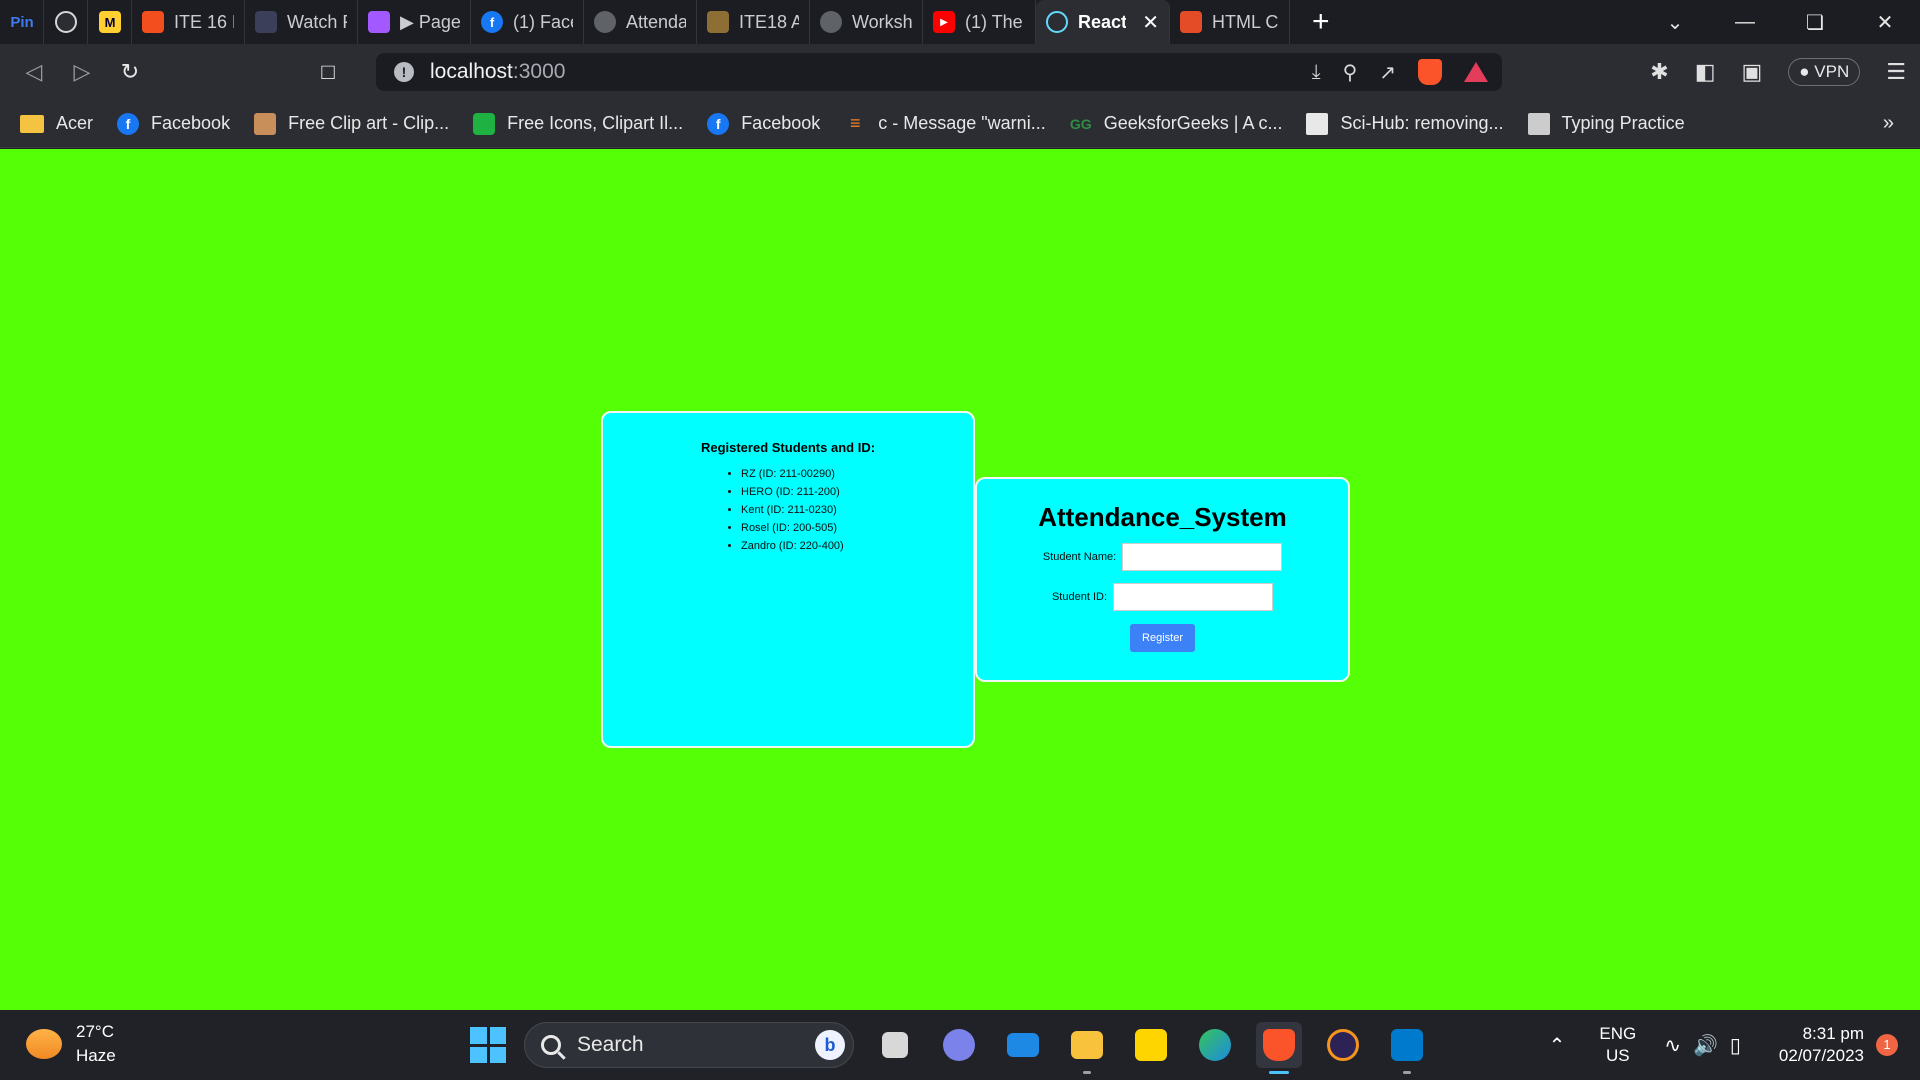 This screenshot has height=1080, width=1920. I want to click on tab: Watch Foo, so click(301, 22).